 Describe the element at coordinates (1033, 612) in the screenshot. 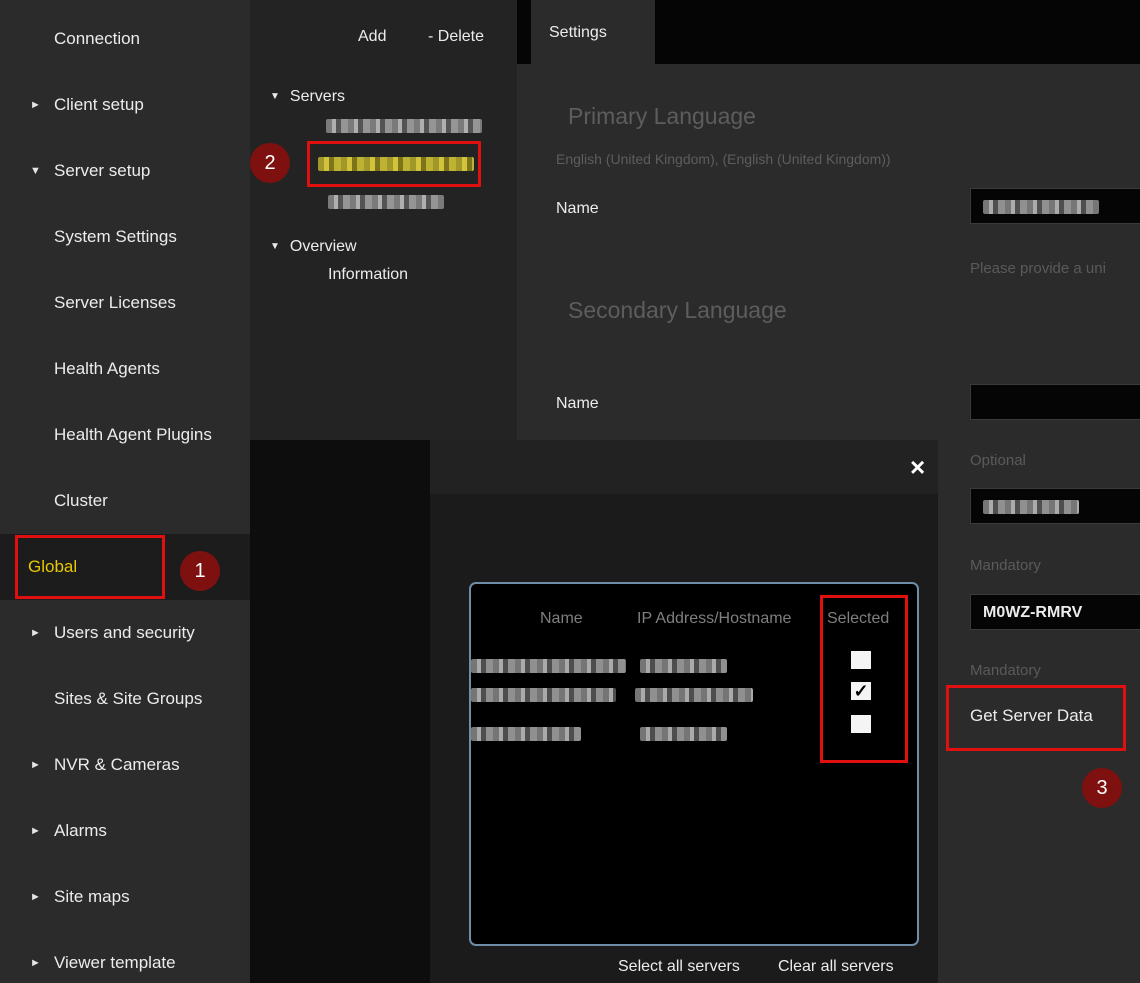

I see `license-code-value: M0WZ-RMRV` at that location.